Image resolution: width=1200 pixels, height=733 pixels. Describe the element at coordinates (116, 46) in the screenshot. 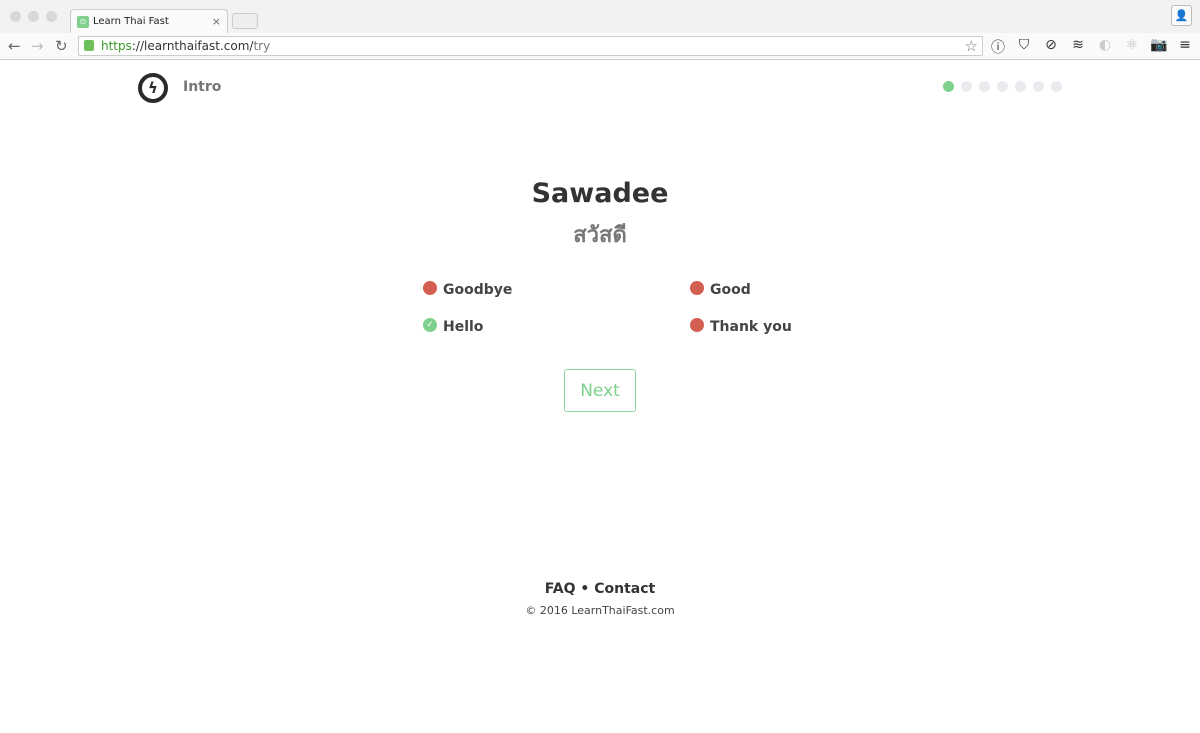

I see `url-scheme: https` at that location.